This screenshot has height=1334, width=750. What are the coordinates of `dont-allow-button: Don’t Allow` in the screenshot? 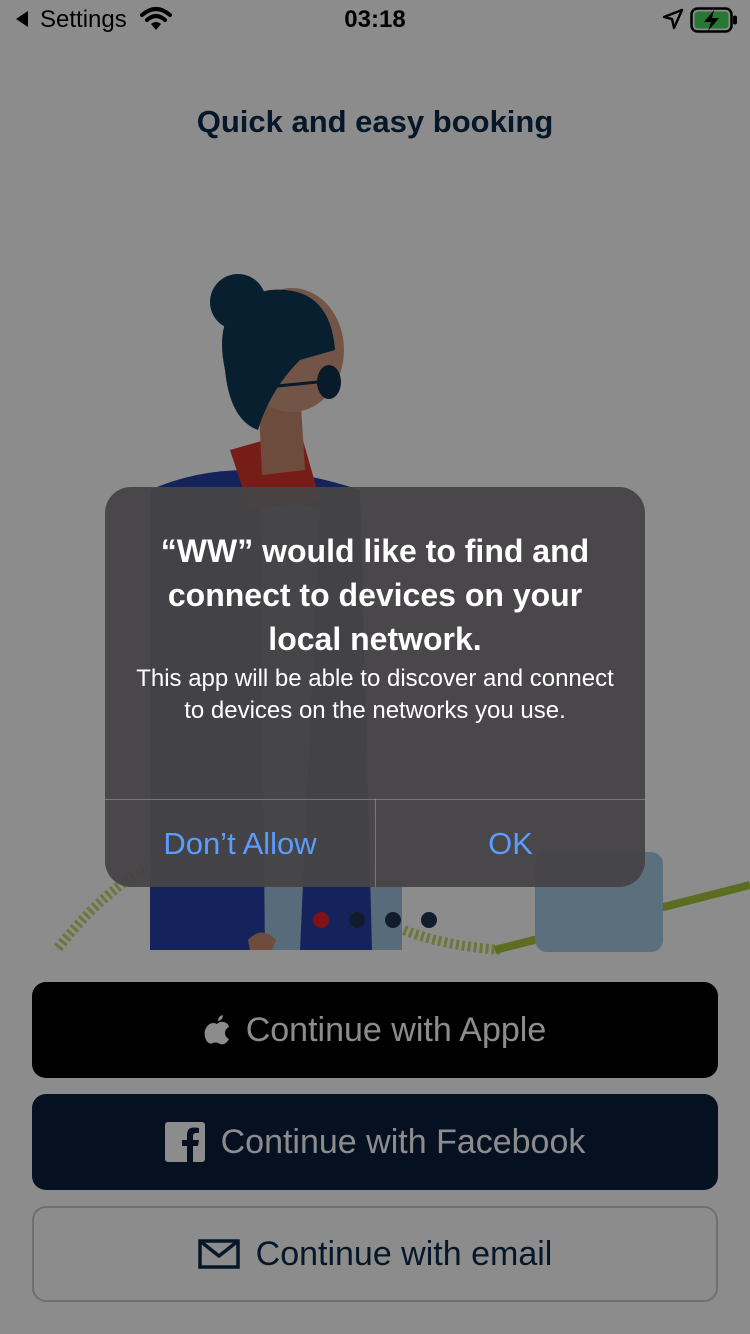 It's located at (240, 843).